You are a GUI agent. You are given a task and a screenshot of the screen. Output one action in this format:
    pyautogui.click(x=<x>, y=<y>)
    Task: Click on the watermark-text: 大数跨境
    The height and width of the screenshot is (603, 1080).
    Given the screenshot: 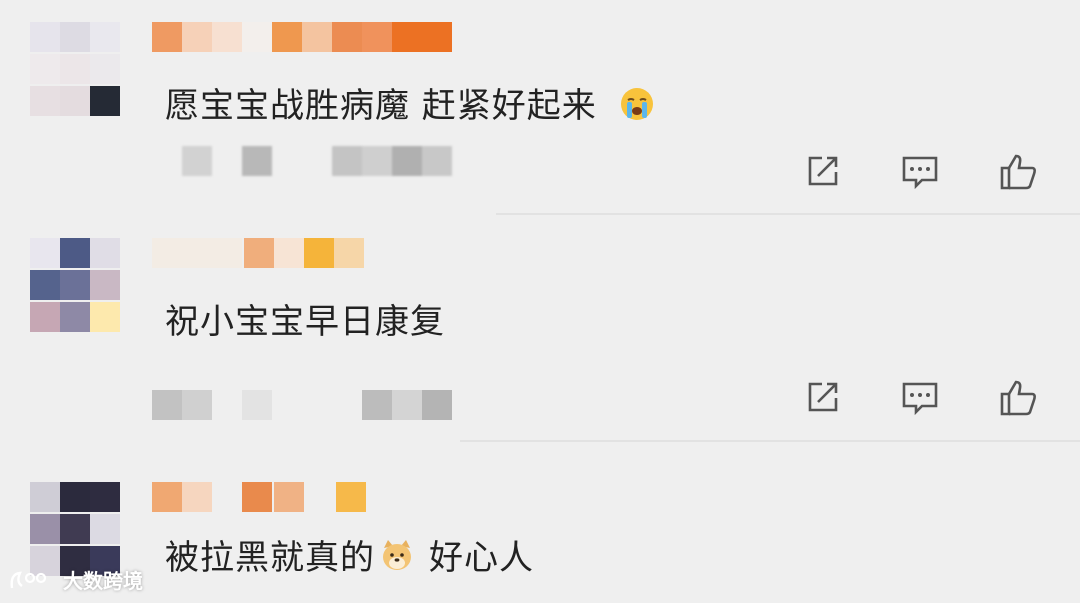 What is the action you would take?
    pyautogui.click(x=102, y=581)
    